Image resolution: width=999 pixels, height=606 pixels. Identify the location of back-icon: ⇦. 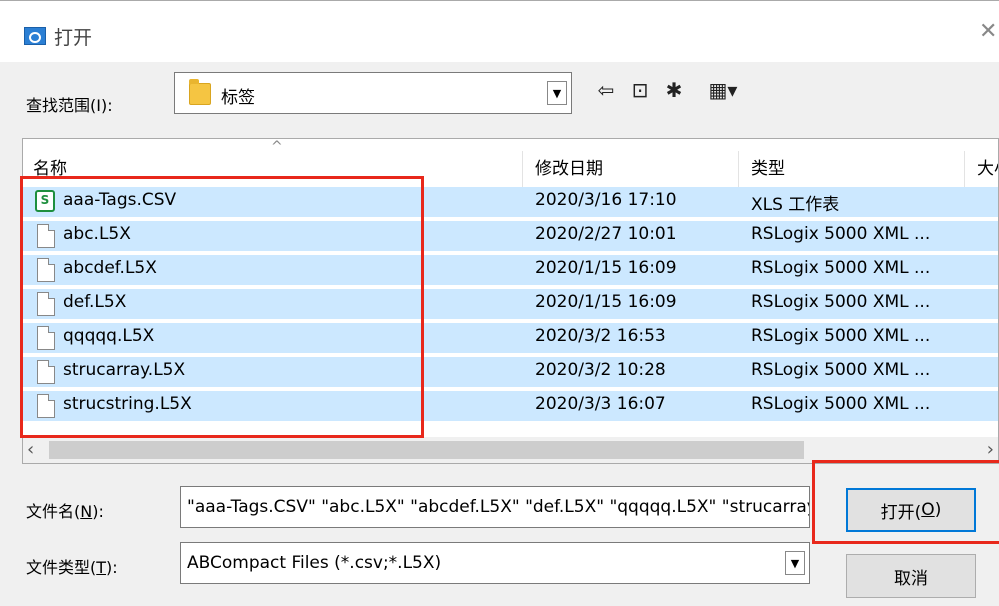
(606, 90).